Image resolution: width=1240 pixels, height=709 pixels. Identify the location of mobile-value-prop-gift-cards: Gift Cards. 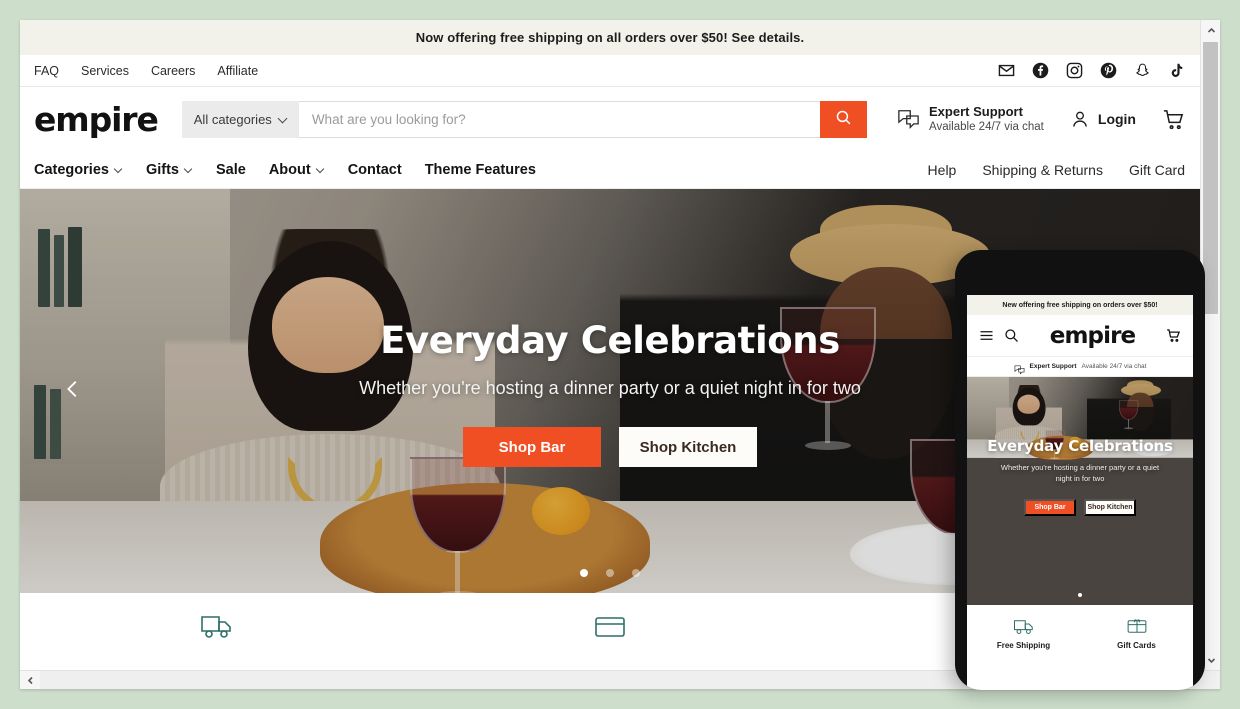
(1136, 641).